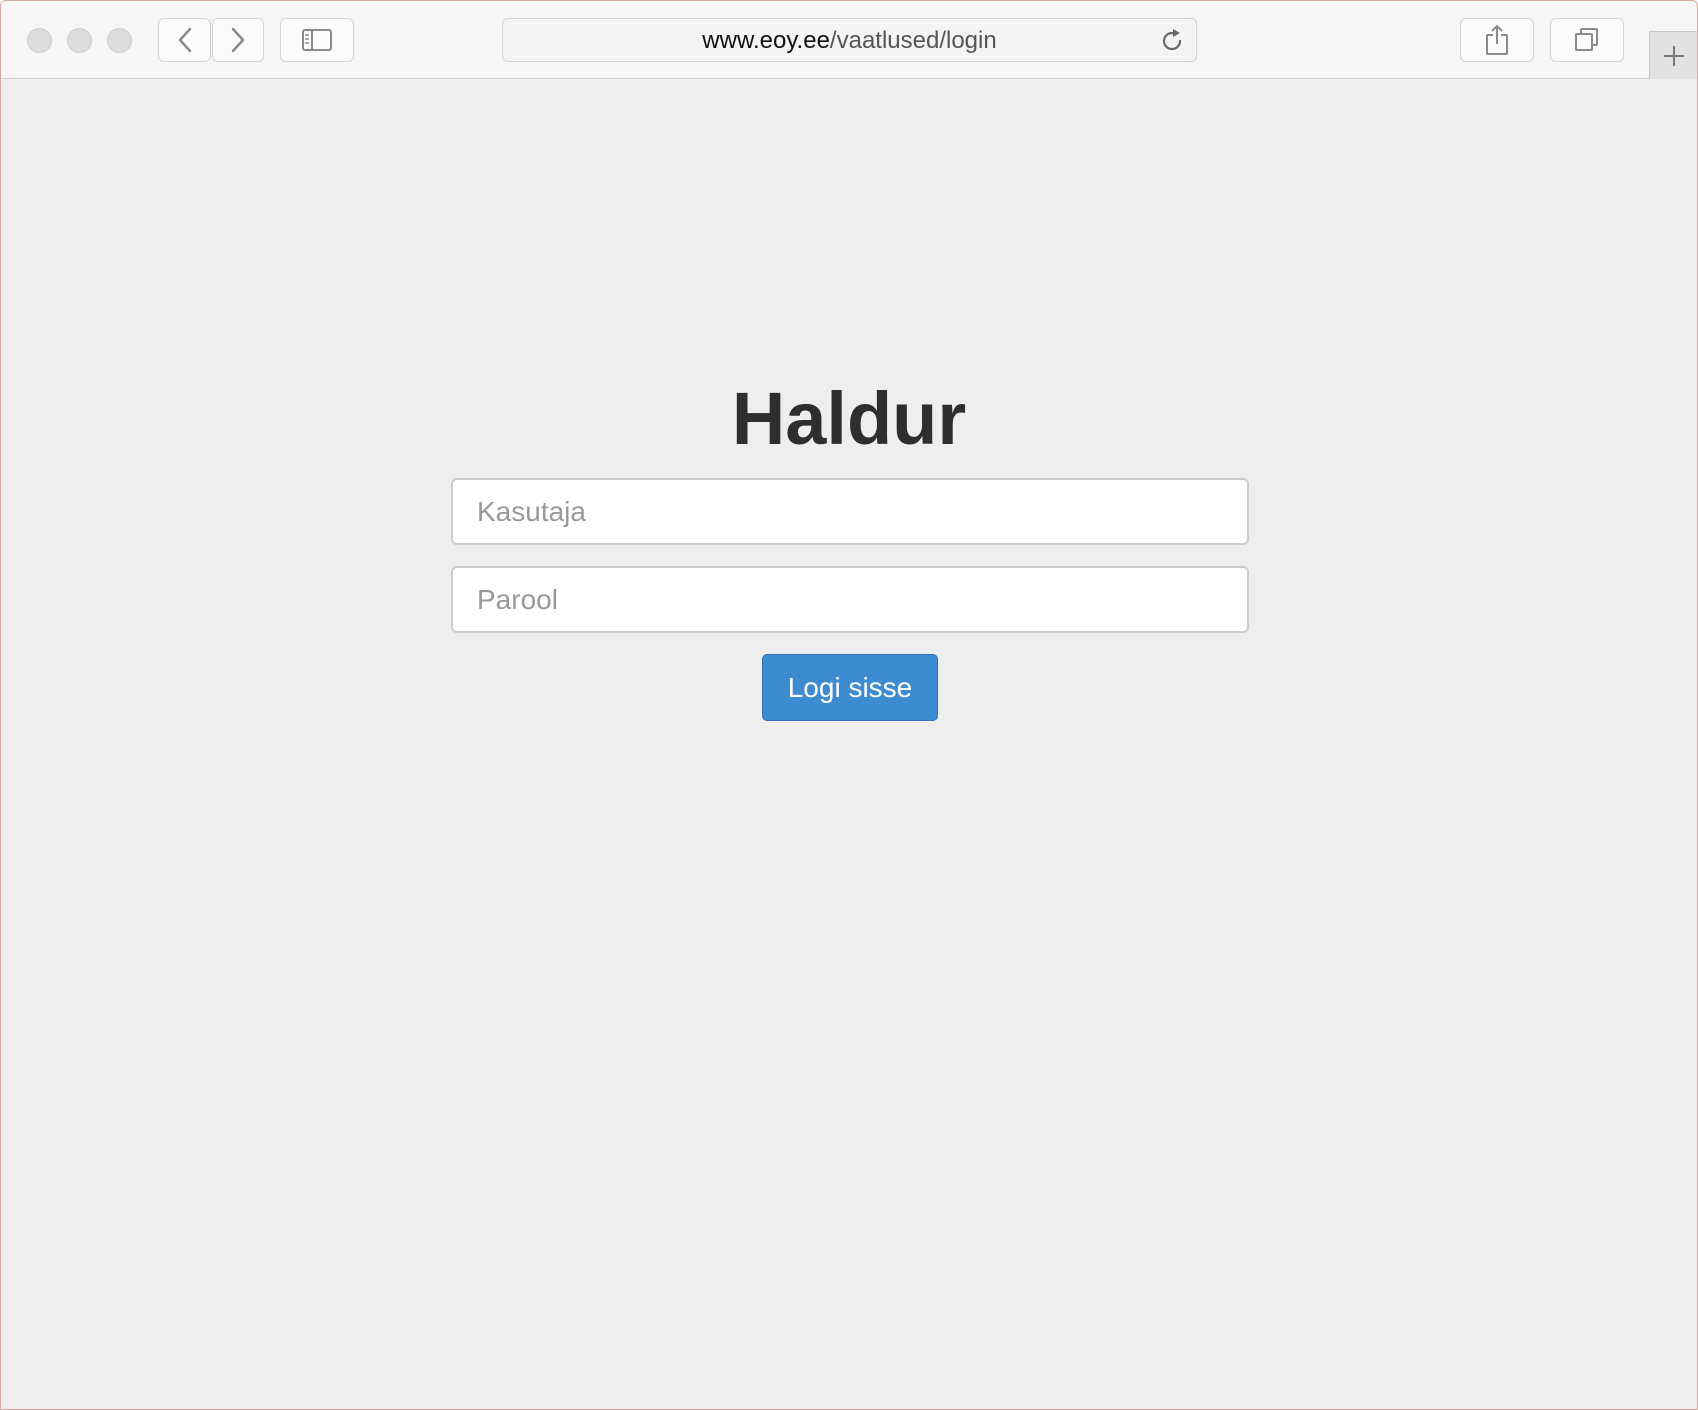 This screenshot has width=1698, height=1410. I want to click on chevron-right-icon, so click(238, 40).